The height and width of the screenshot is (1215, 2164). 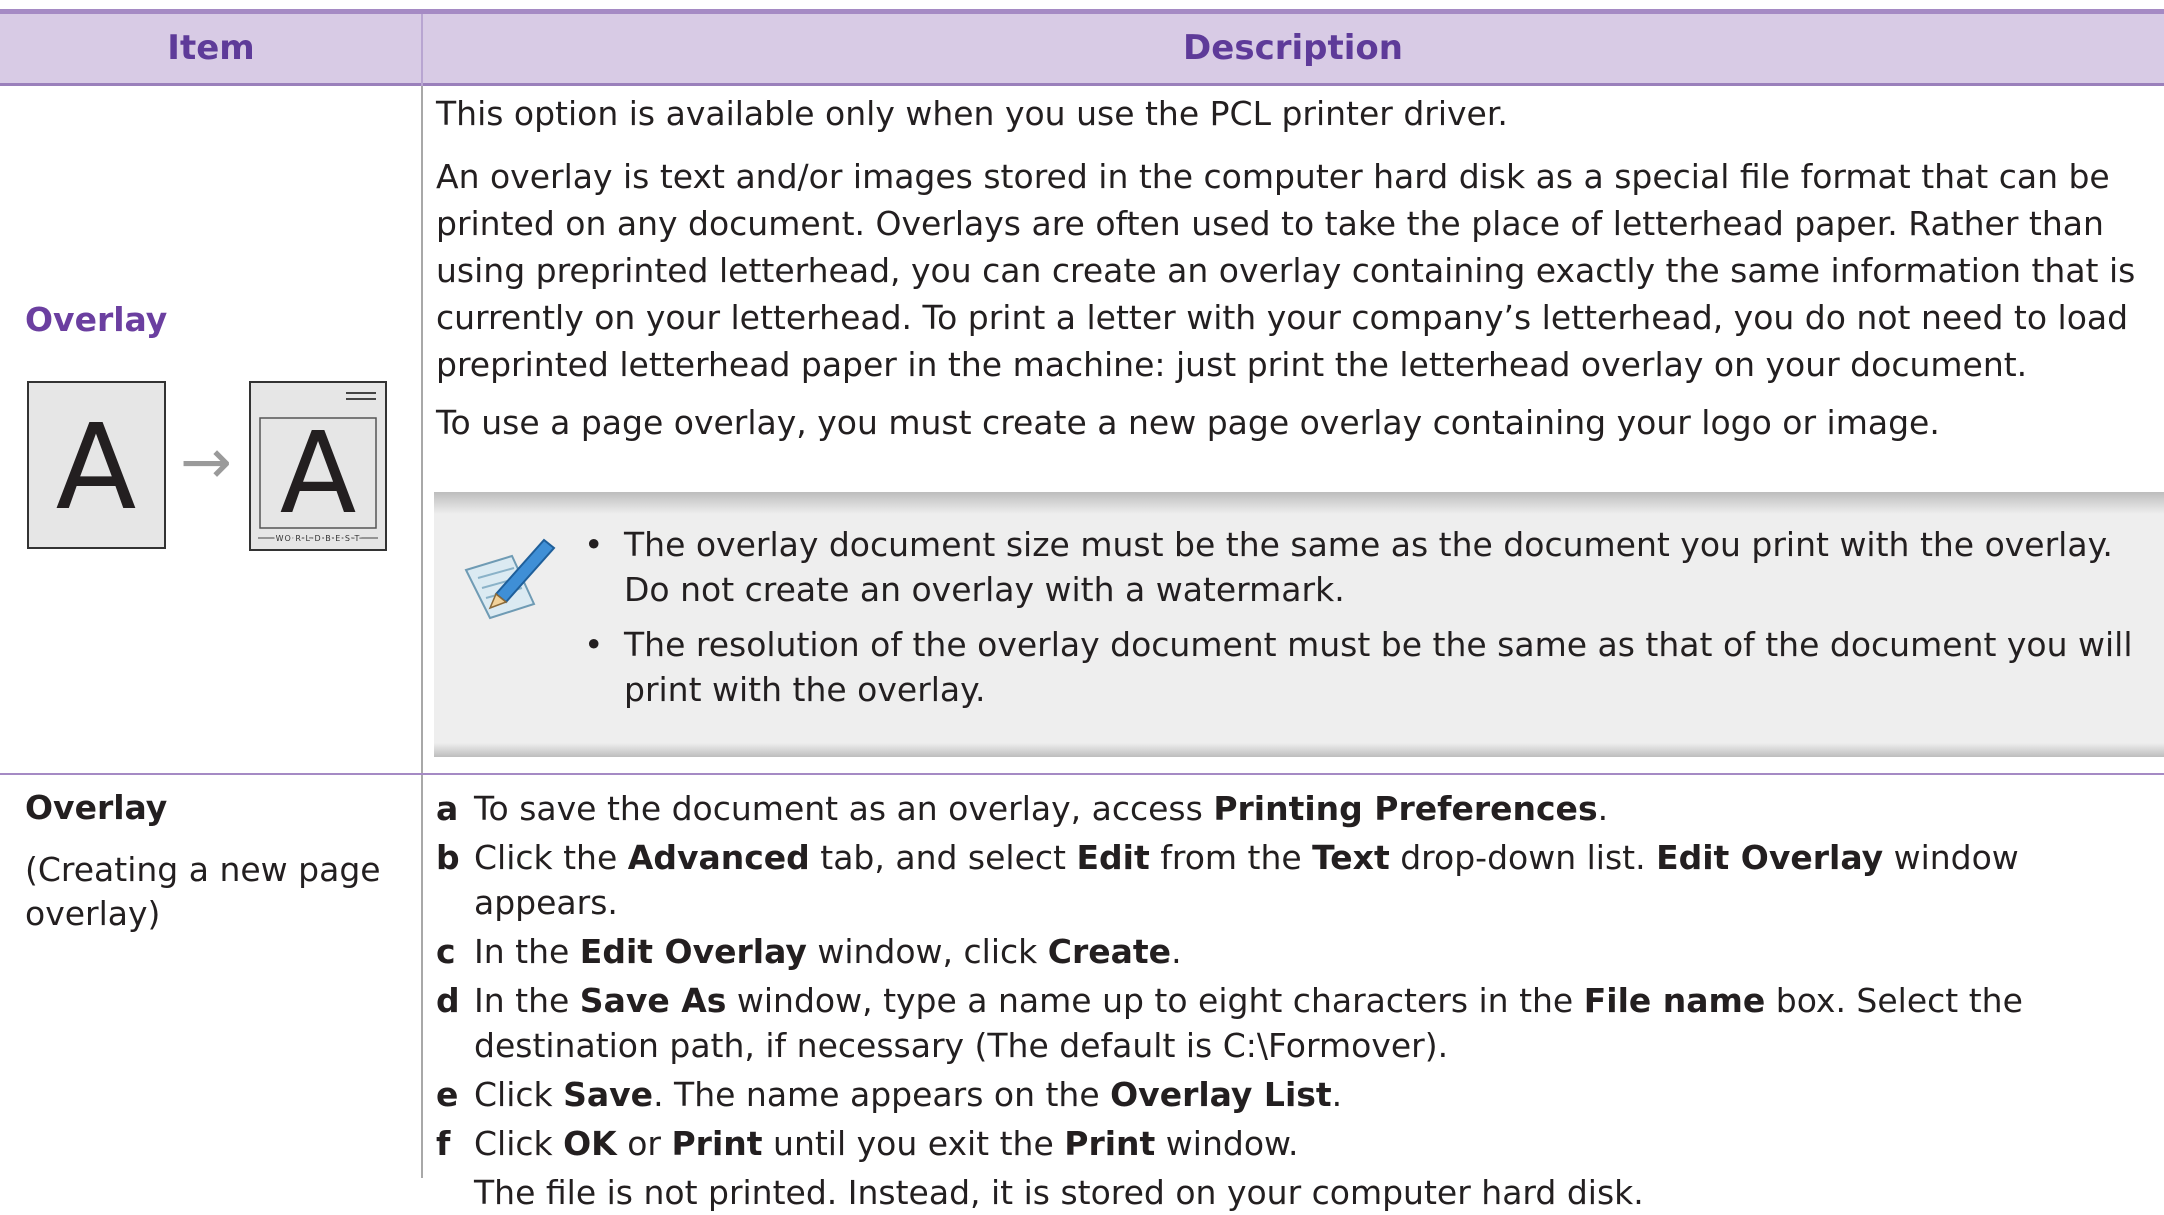 What do you see at coordinates (318, 538) in the screenshot?
I see `overlay-footer-text: WO R L D B E S T` at bounding box center [318, 538].